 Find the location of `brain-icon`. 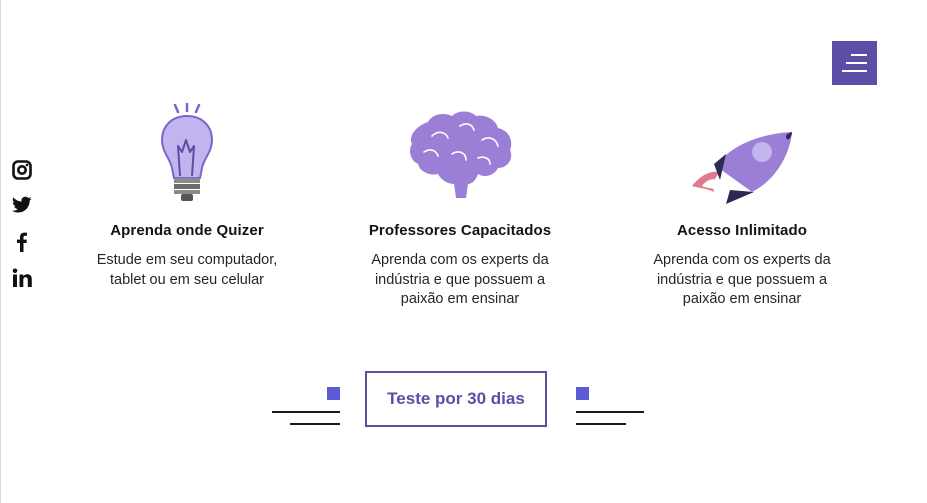

brain-icon is located at coordinates (461, 154).